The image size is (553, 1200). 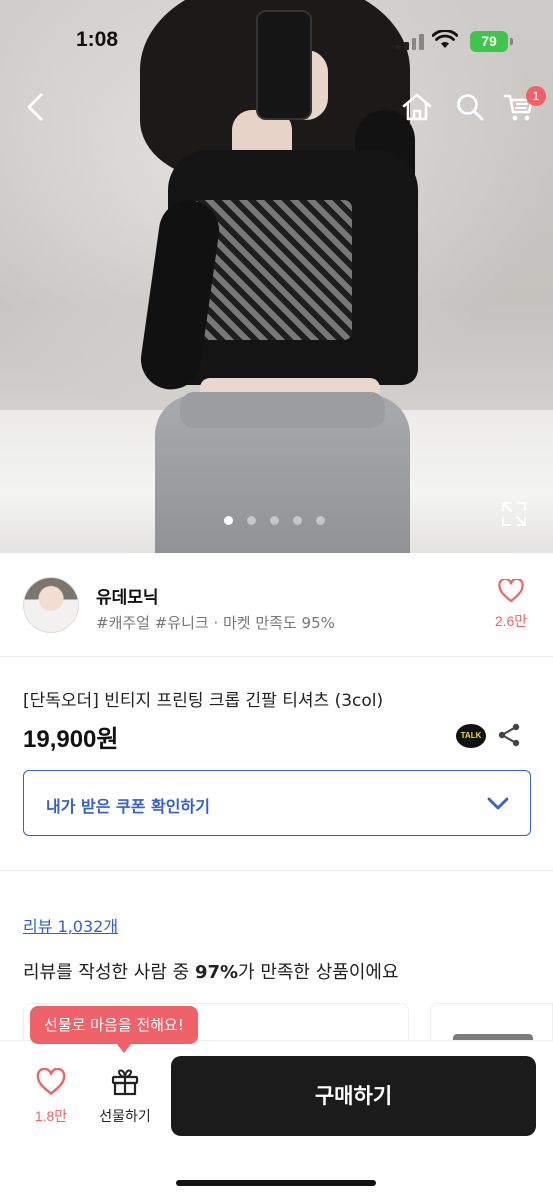 What do you see at coordinates (276, 40) in the screenshot?
I see `status-bar: 1:08 79` at bounding box center [276, 40].